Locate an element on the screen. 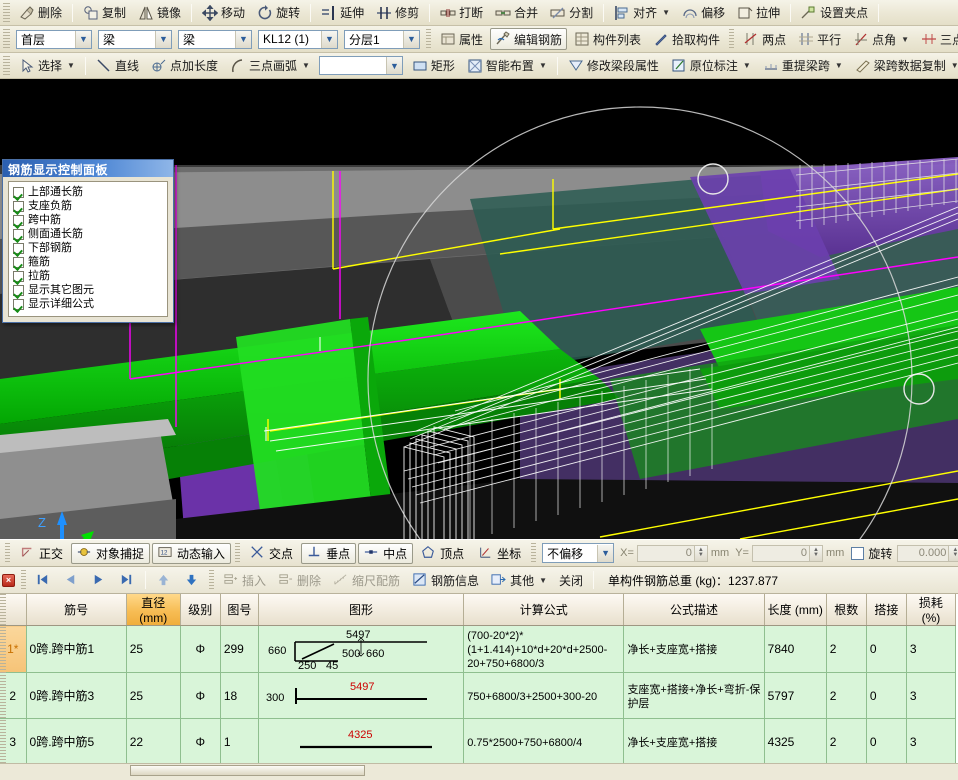  cell-shape: 300 5497 is located at coordinates (361, 695).